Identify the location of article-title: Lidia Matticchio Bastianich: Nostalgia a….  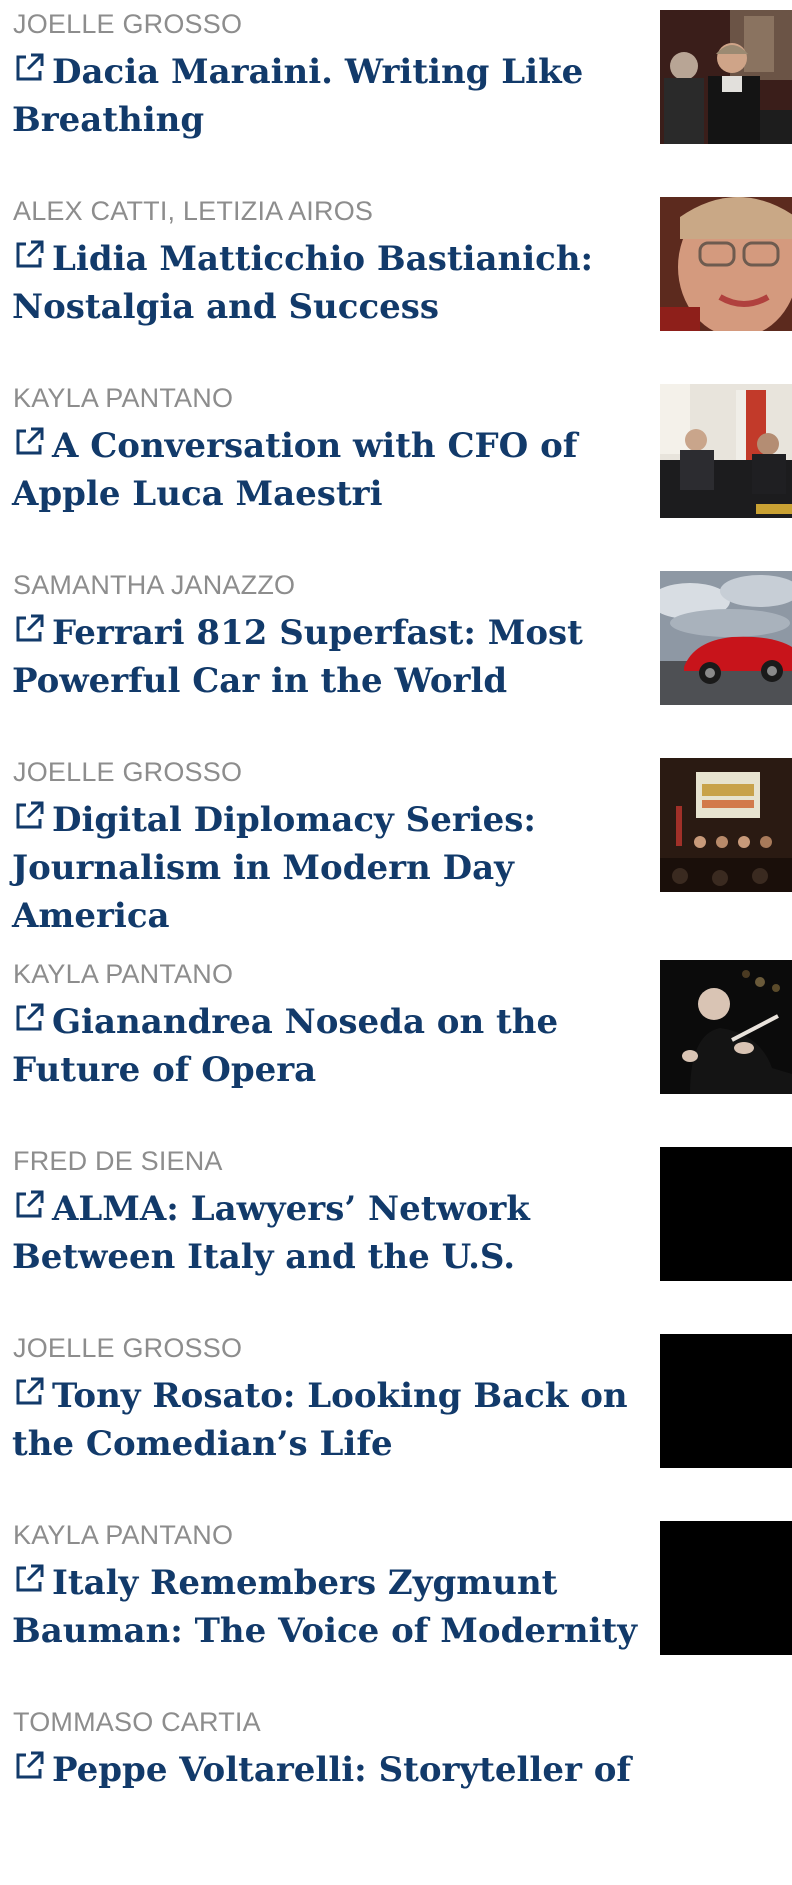
(303, 283).